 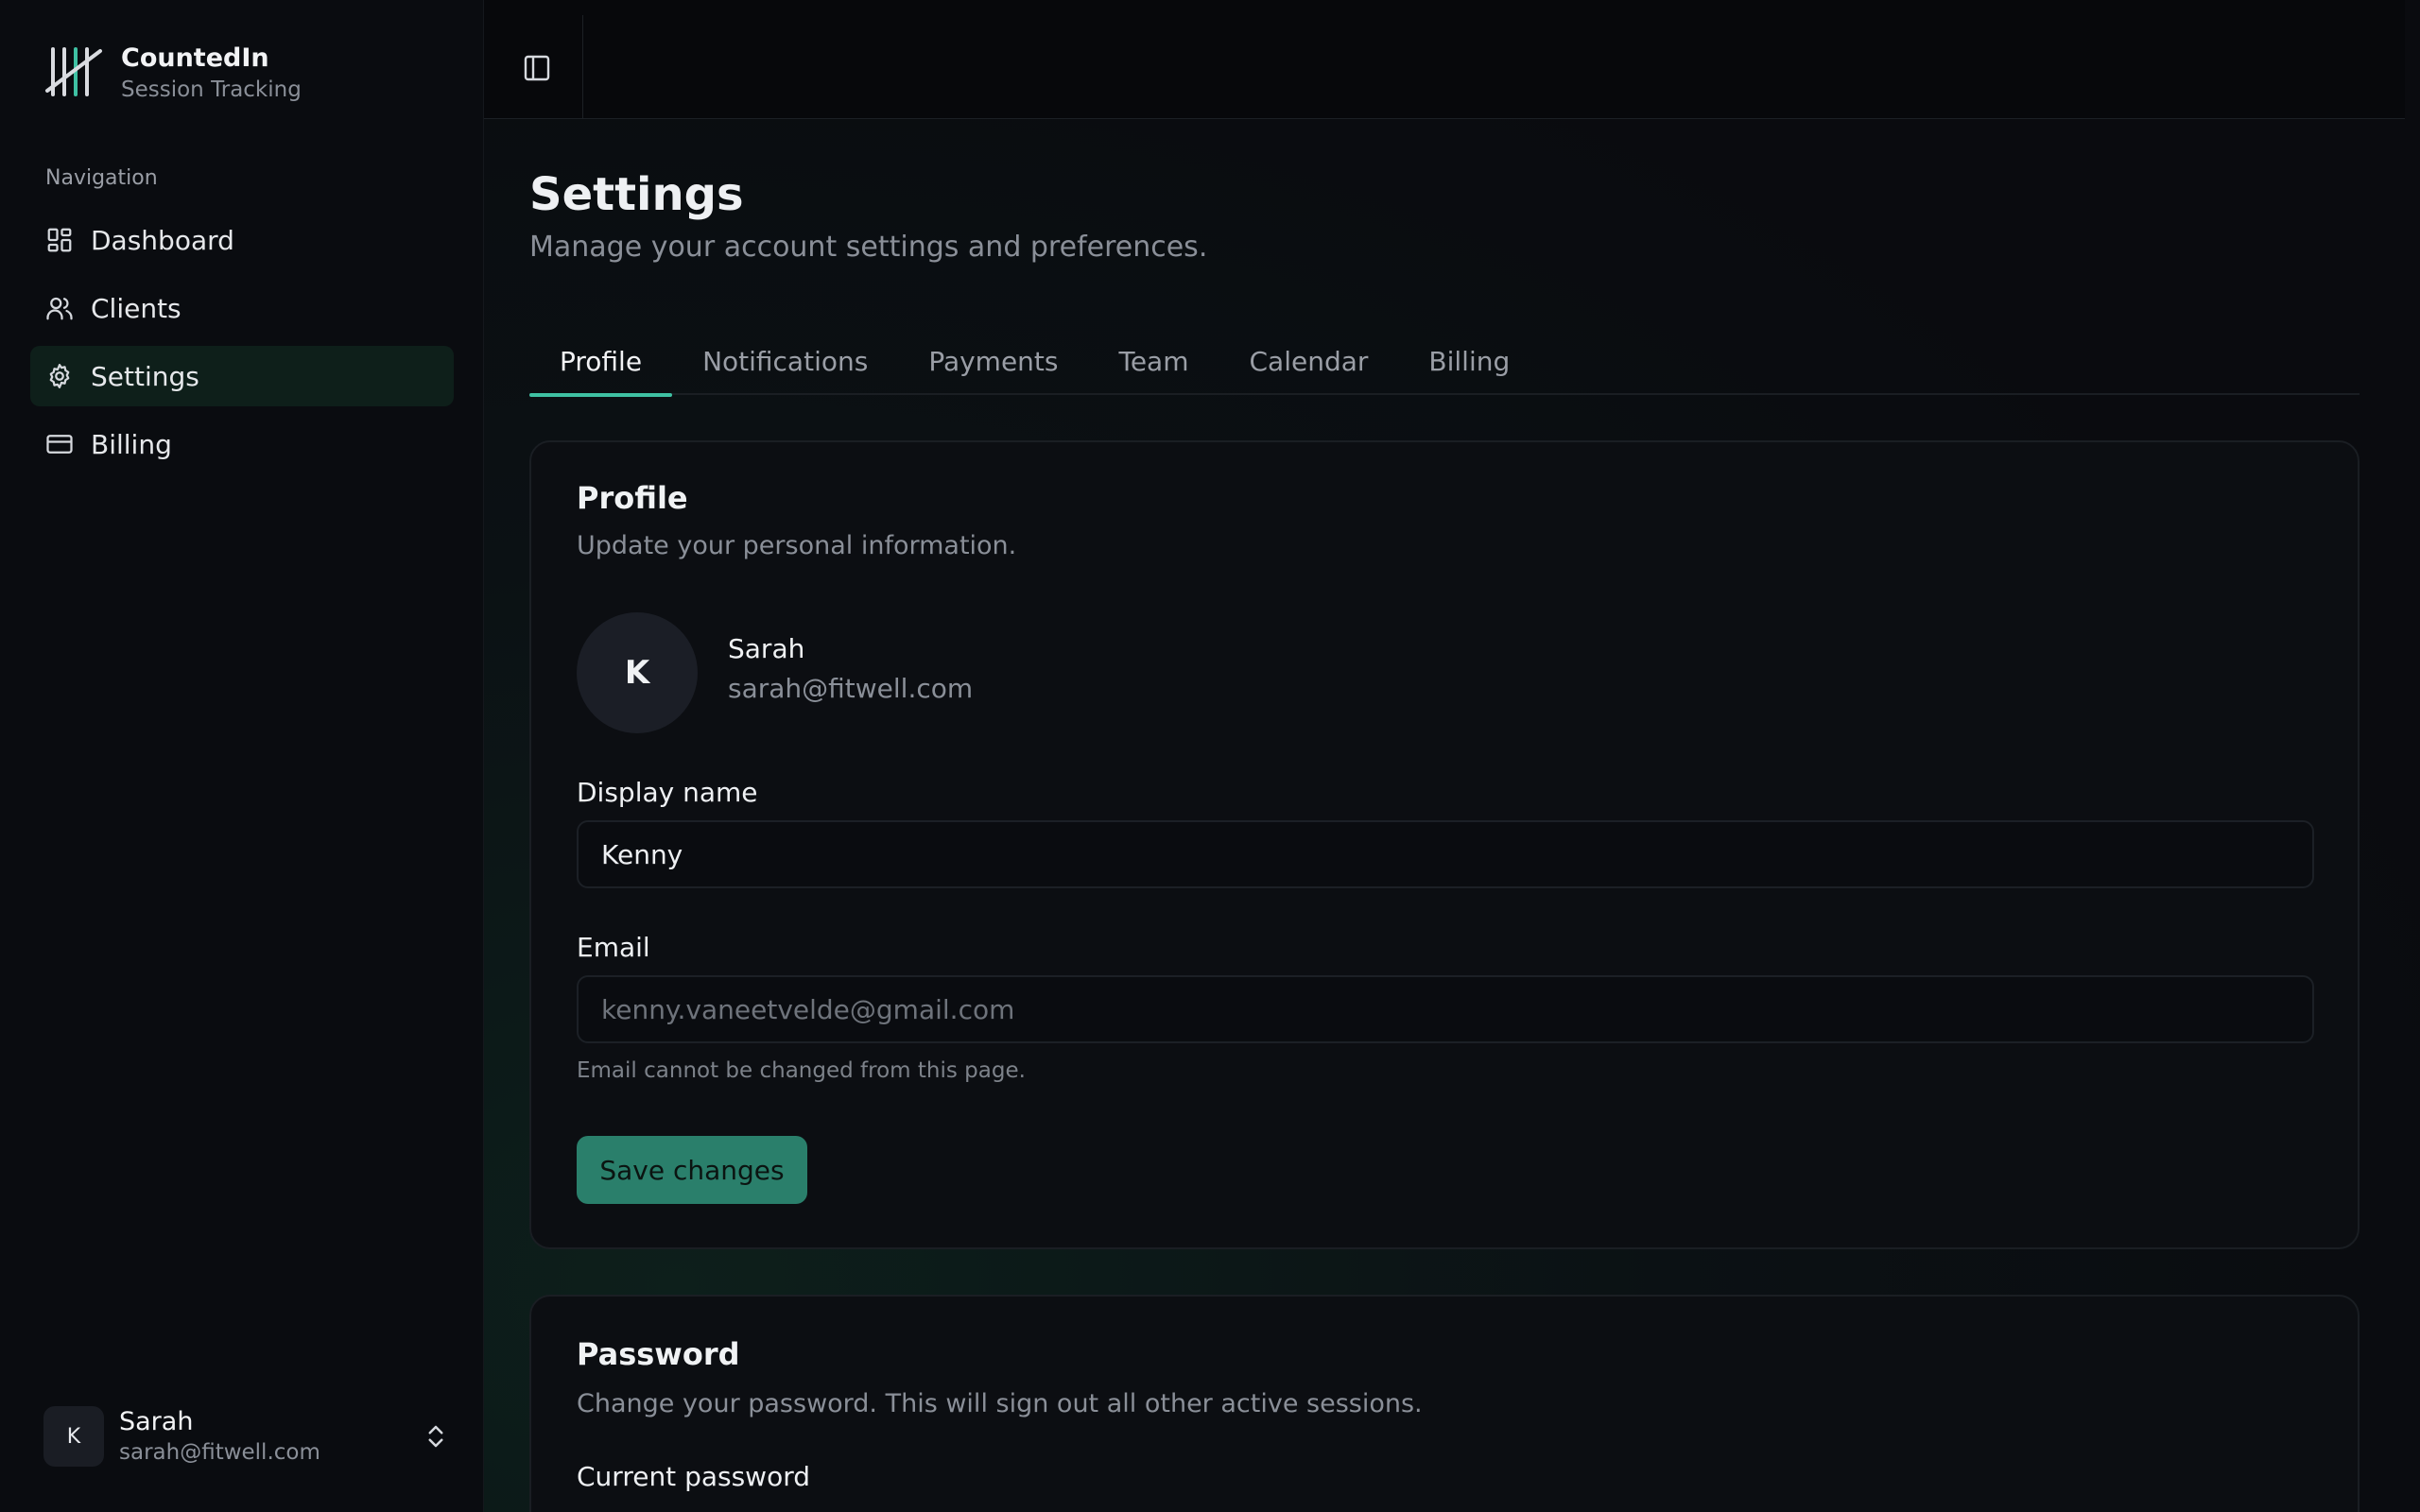 I want to click on email-label: Email, so click(x=614, y=947).